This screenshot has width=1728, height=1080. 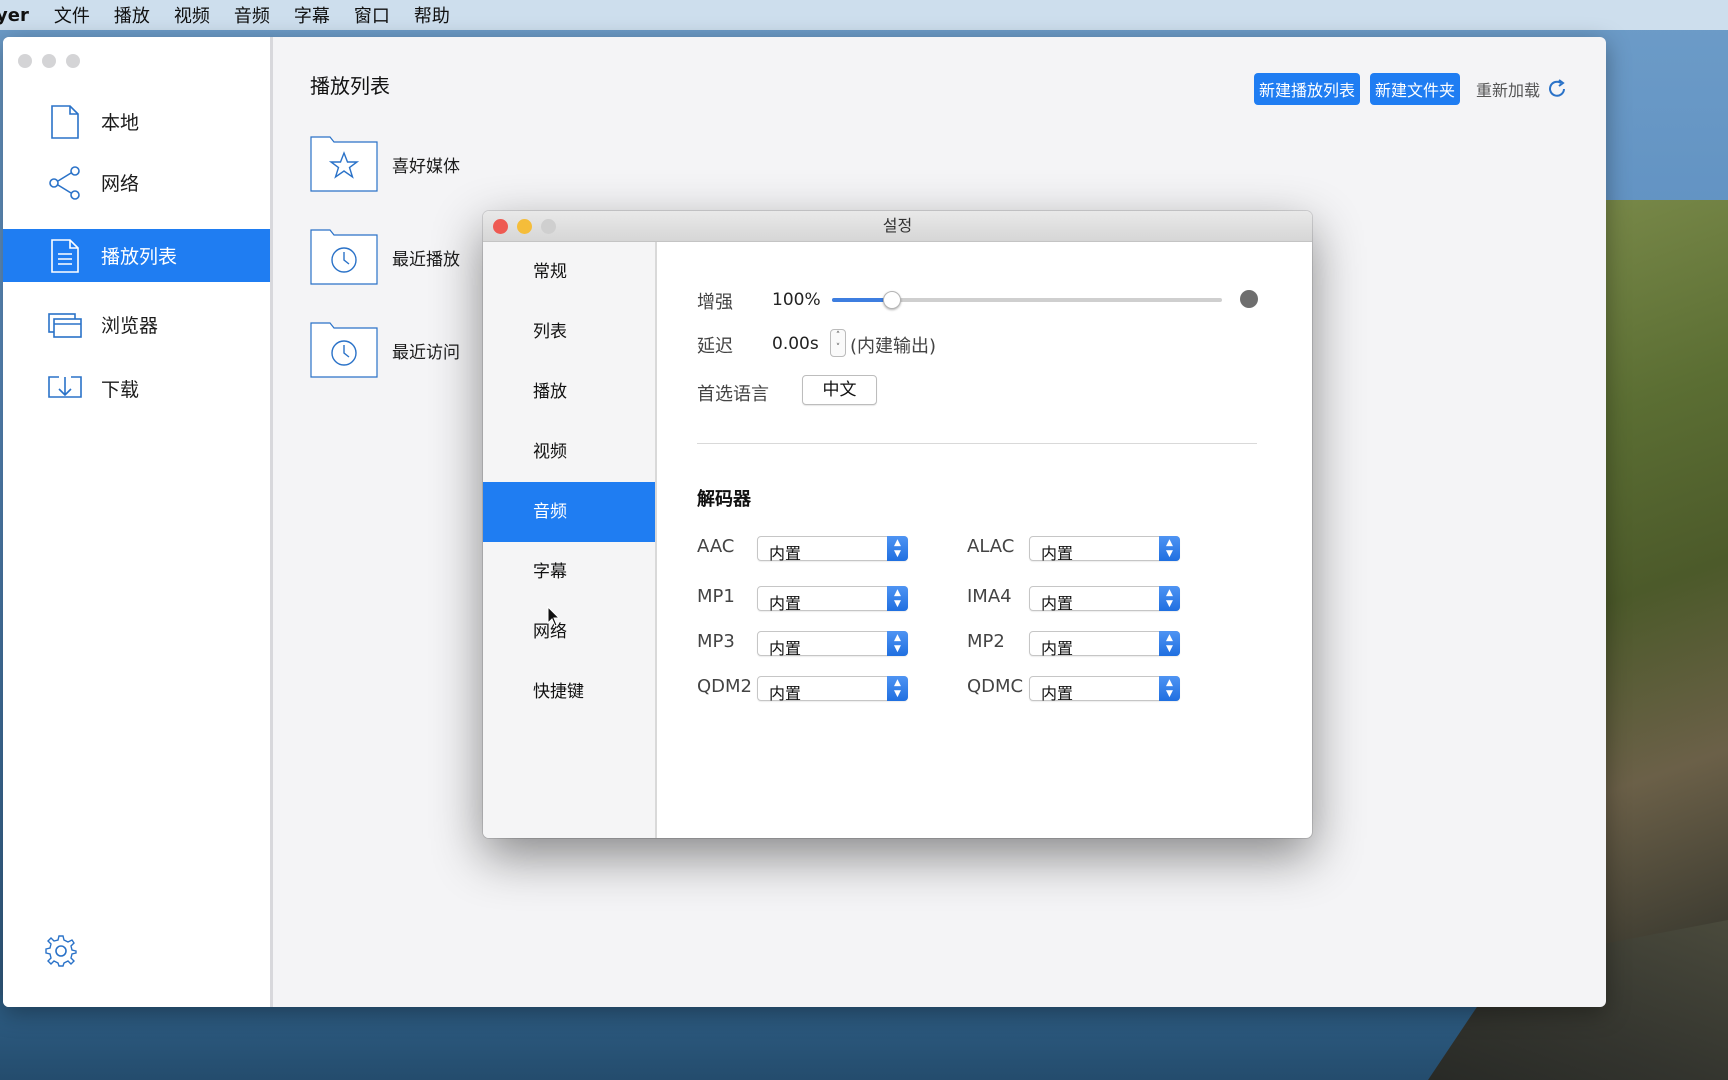 I want to click on tab-playback: 播放, so click(x=569, y=392).